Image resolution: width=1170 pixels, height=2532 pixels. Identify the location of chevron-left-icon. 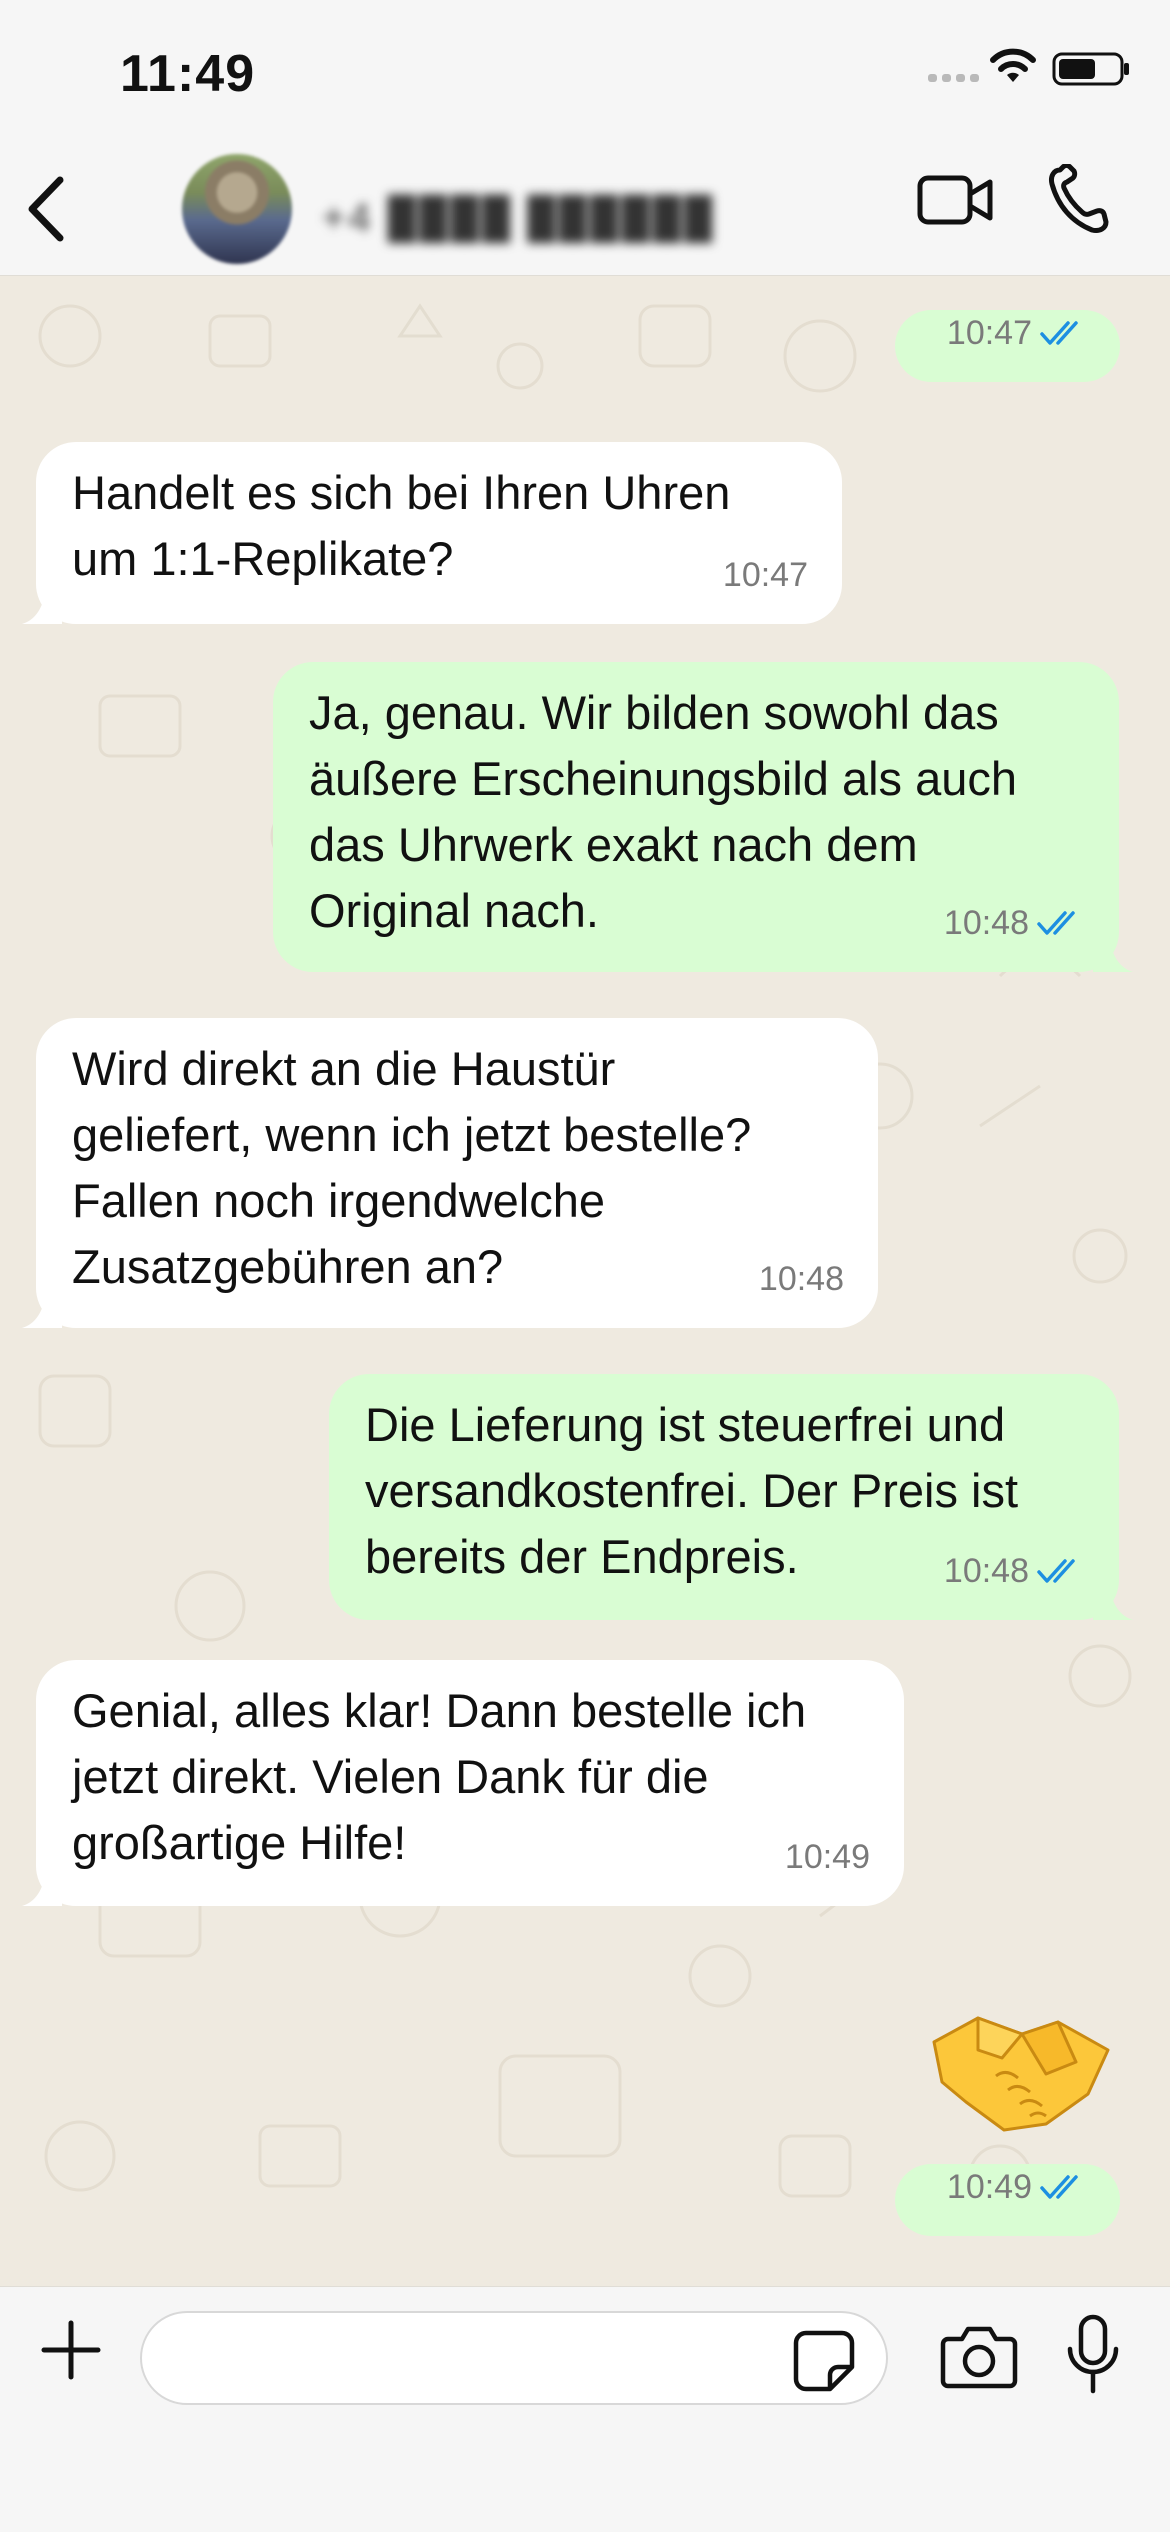
(46, 209).